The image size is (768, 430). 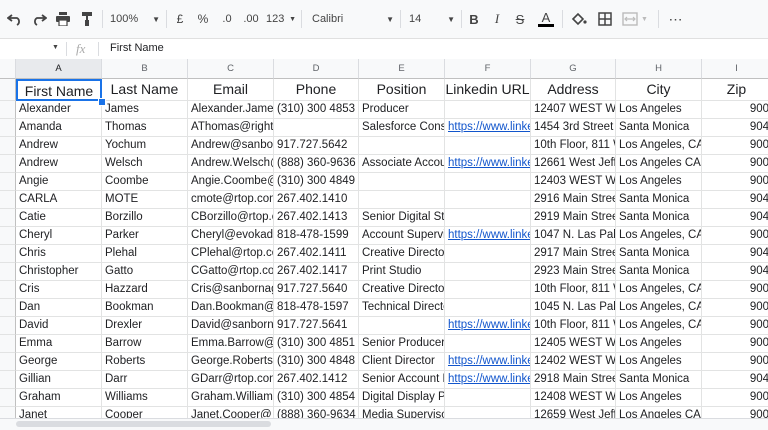 I want to click on table-cell: Angie.Coombe@, so click(x=231, y=182).